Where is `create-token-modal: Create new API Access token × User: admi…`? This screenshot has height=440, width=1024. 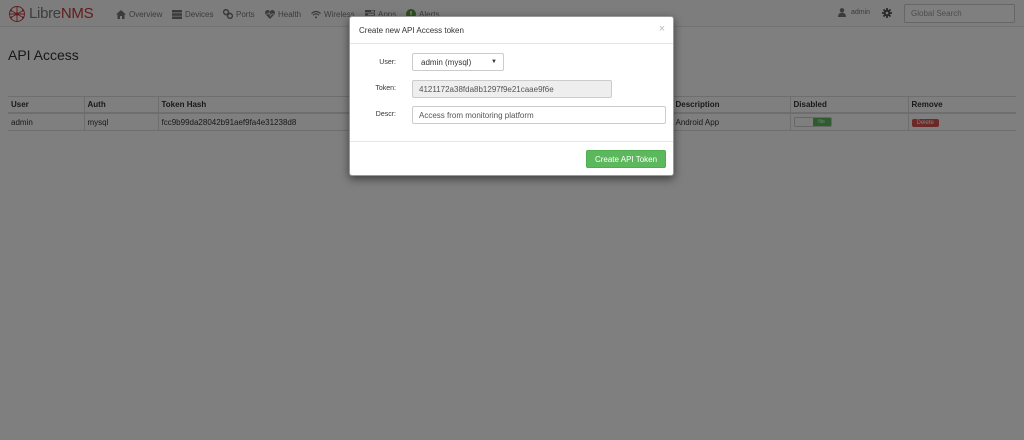
create-token-modal: Create new API Access token × User: admi… is located at coordinates (511, 96).